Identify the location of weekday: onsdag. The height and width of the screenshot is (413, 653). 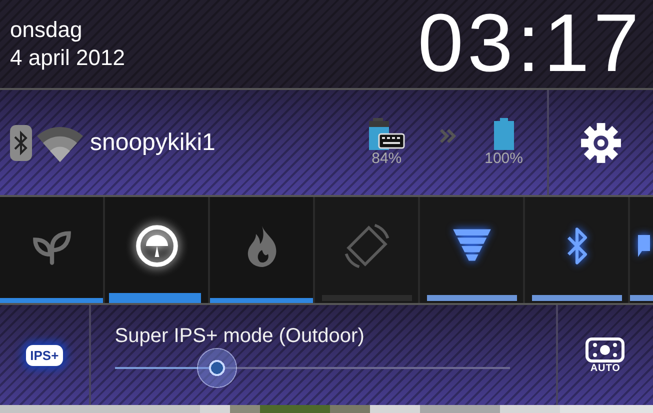
(47, 30).